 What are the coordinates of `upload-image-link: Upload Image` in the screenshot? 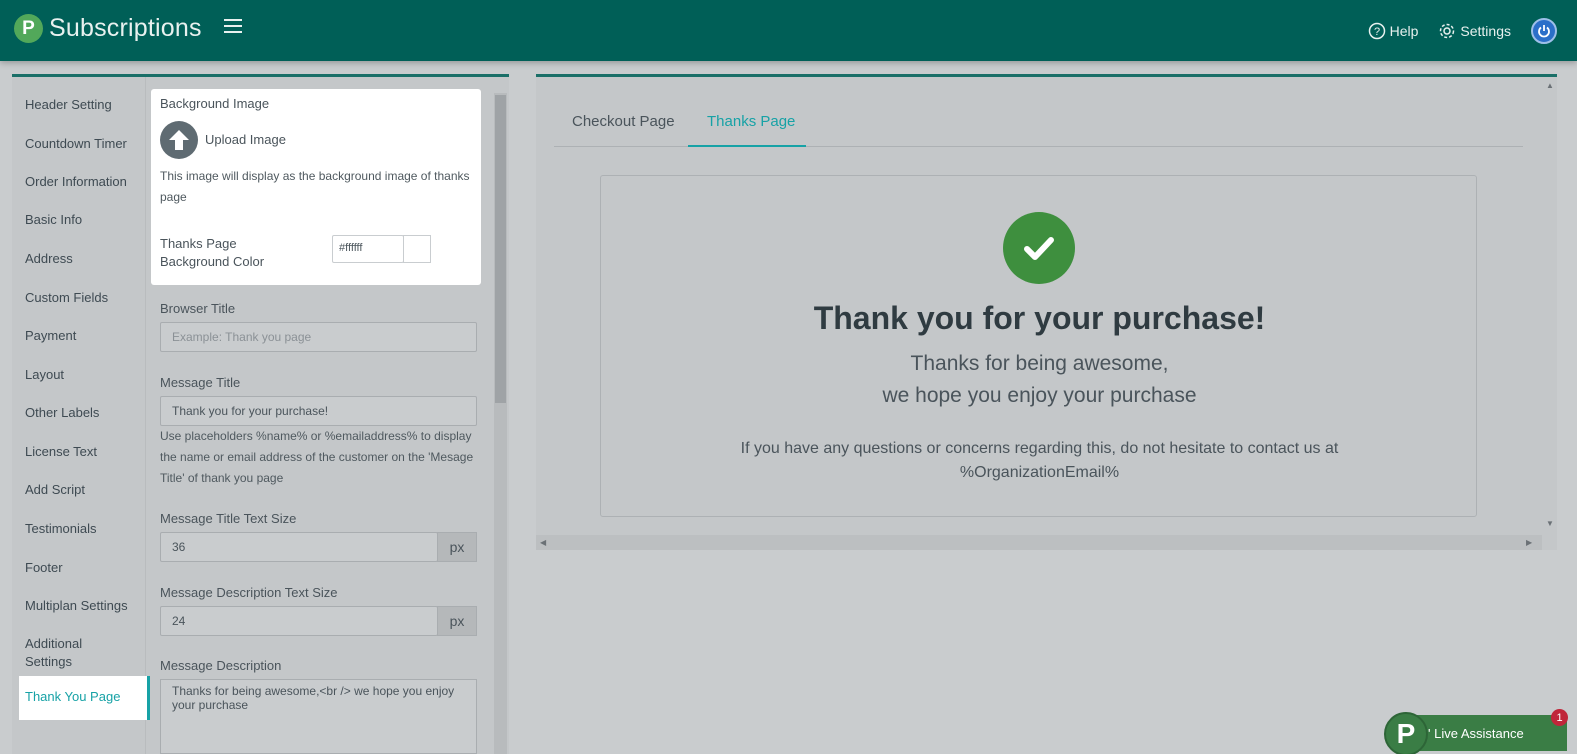 It's located at (245, 139).